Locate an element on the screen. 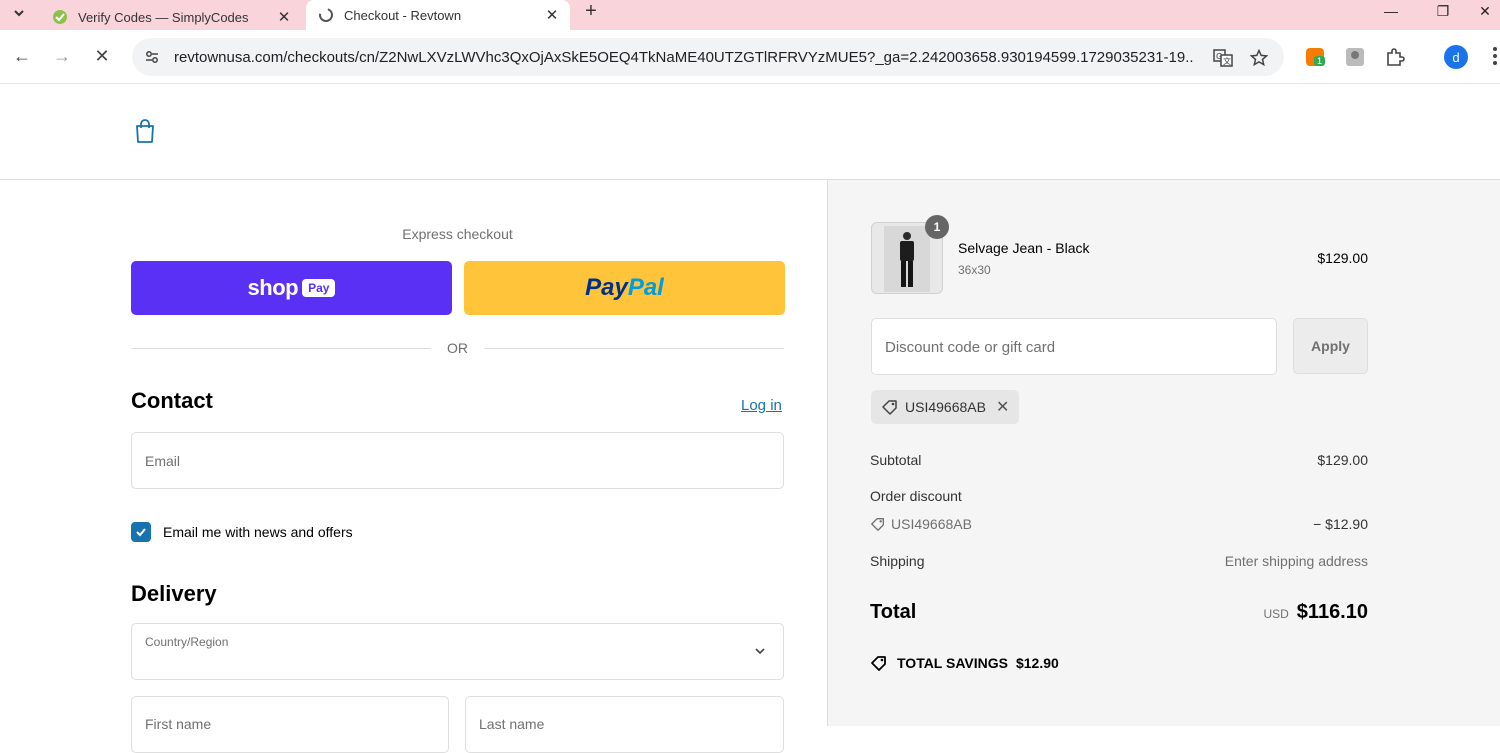 The image size is (1500, 753). shop-pay-wordmark: shop is located at coordinates (273, 287).